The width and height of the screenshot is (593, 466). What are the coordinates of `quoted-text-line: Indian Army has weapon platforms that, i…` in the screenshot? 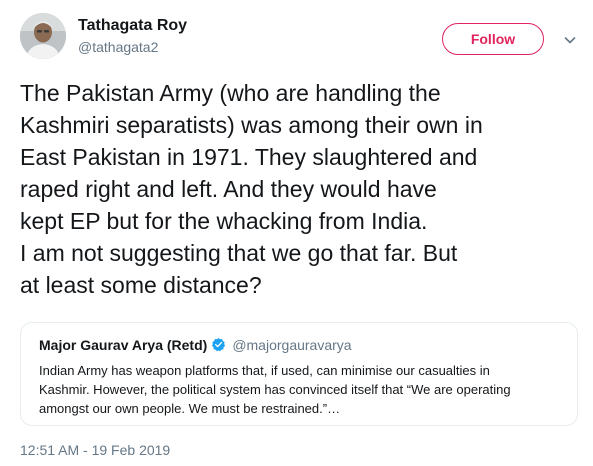 It's located at (264, 370).